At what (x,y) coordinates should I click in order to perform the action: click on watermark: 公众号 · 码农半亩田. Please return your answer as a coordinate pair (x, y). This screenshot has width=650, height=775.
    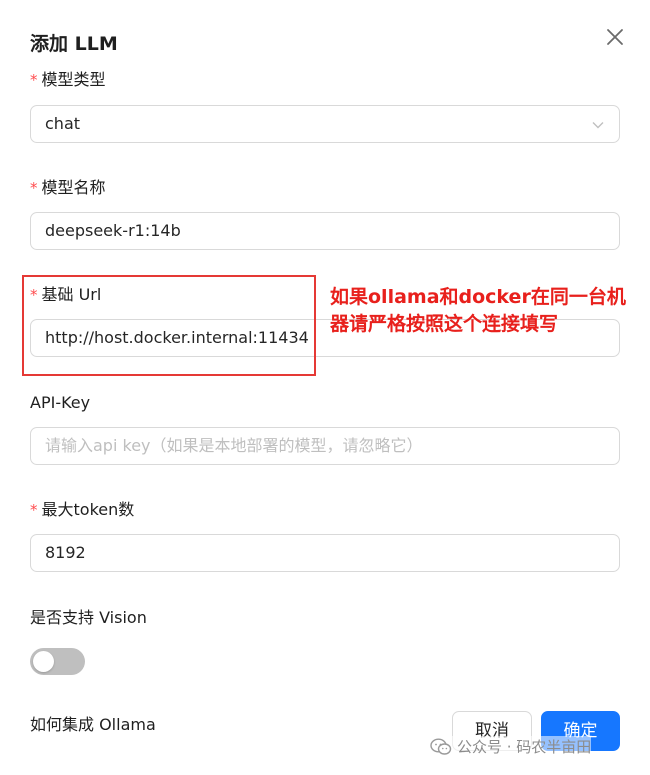
    Looking at the image, I should click on (511, 746).